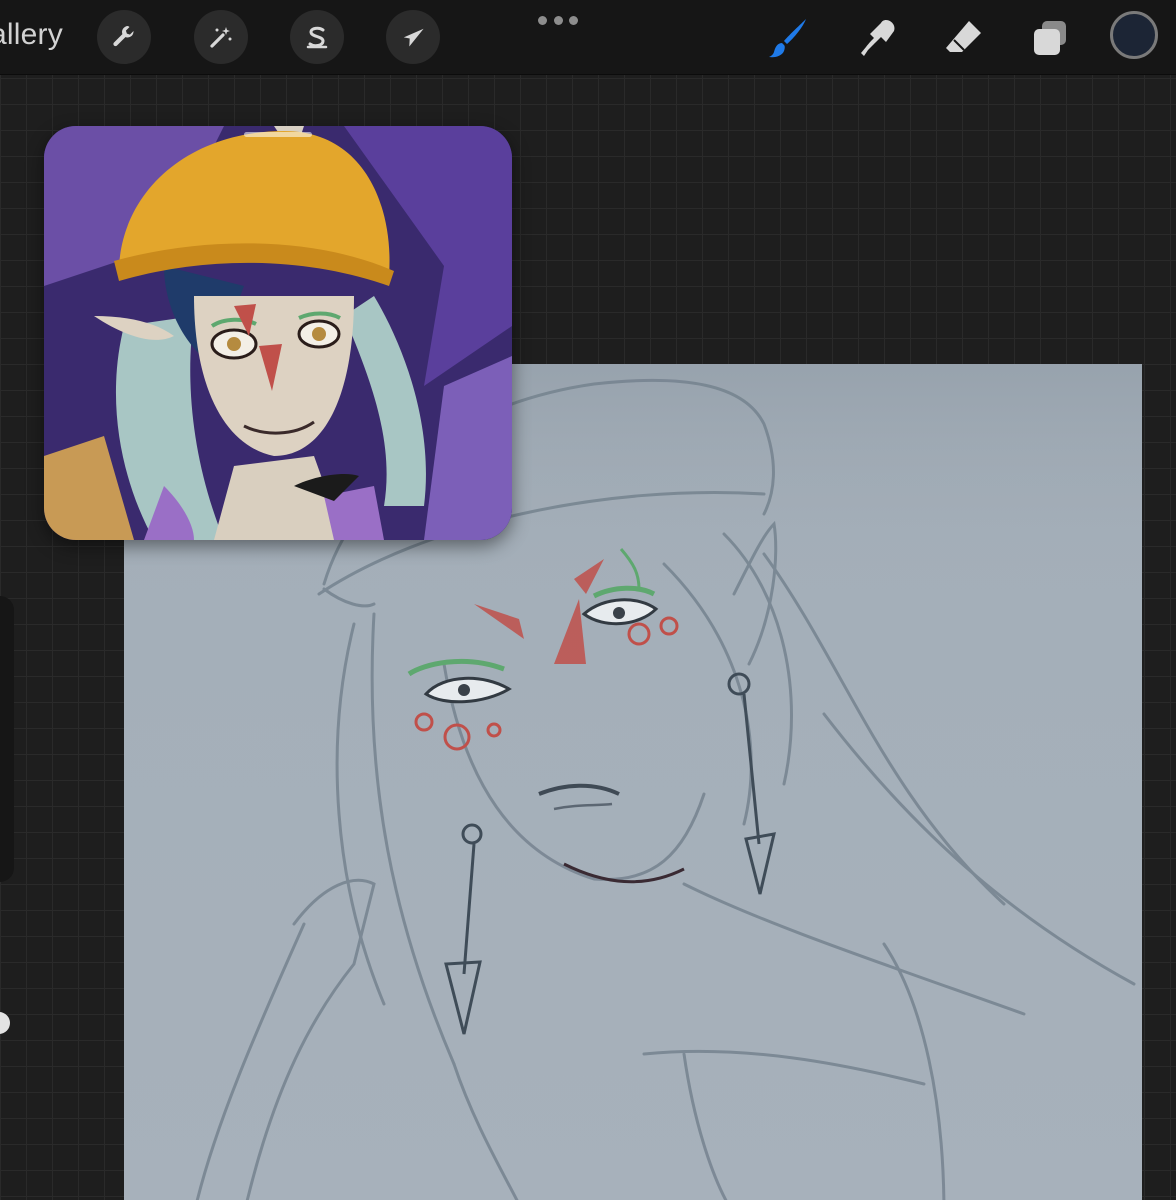 The height and width of the screenshot is (1200, 1176). What do you see at coordinates (1134, 35) in the screenshot?
I see `color-picker-button` at bounding box center [1134, 35].